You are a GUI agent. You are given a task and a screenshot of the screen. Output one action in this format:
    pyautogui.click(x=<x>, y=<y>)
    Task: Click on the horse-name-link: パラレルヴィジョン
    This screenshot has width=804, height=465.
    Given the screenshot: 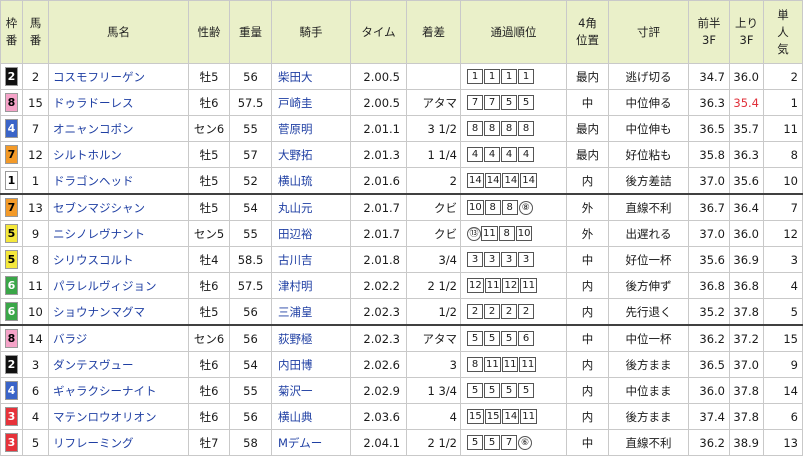 What is the action you would take?
    pyautogui.click(x=118, y=285)
    